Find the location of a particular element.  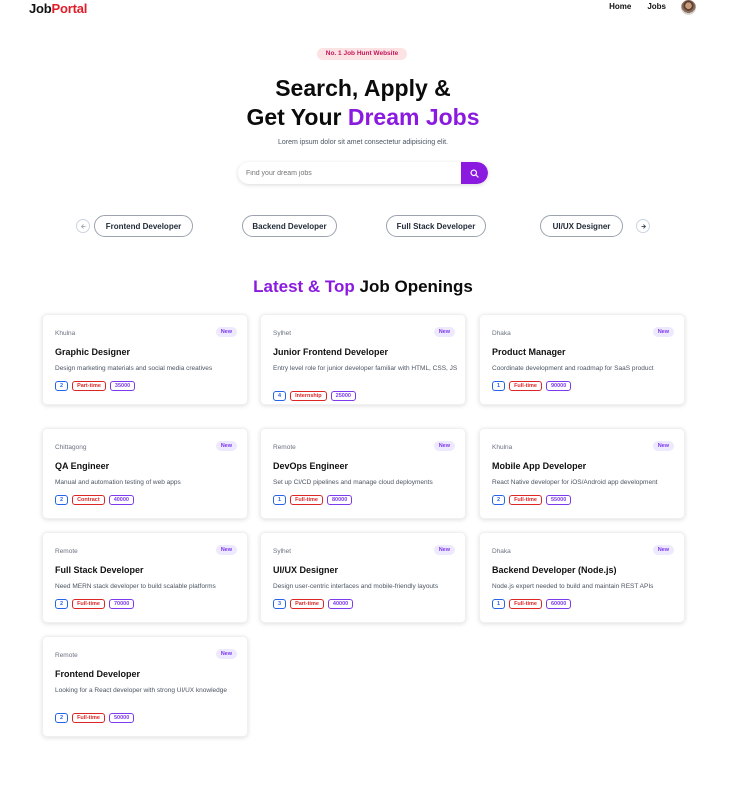

carousel-prev-button is located at coordinates (83, 226).